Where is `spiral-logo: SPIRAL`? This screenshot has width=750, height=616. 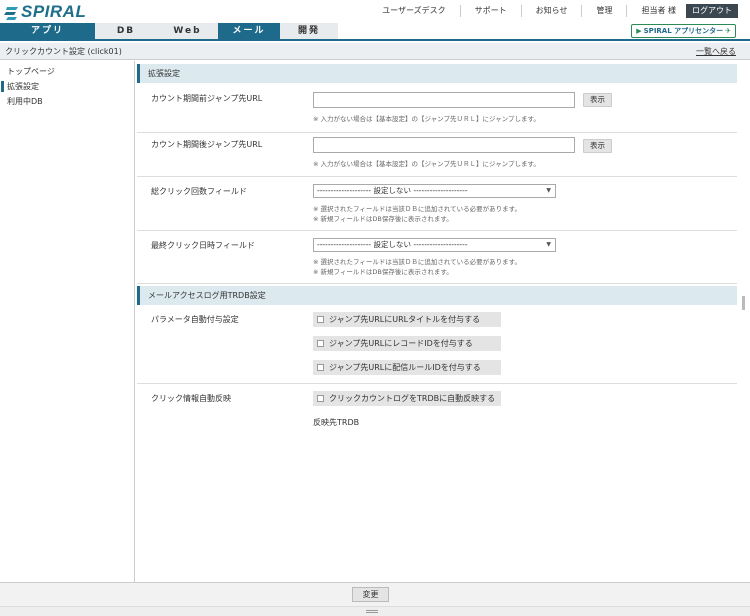
spiral-logo: SPIRAL is located at coordinates (45, 11).